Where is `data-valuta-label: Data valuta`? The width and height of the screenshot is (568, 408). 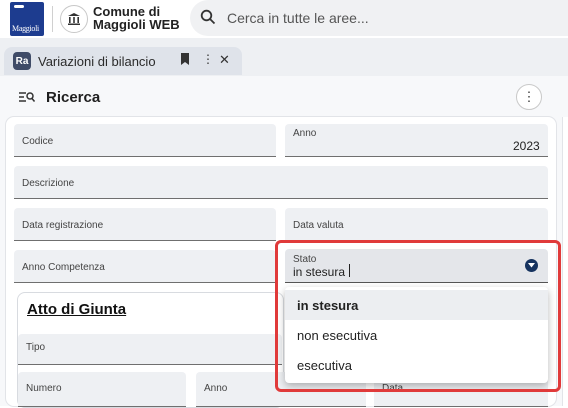 data-valuta-label: Data valuta is located at coordinates (318, 225).